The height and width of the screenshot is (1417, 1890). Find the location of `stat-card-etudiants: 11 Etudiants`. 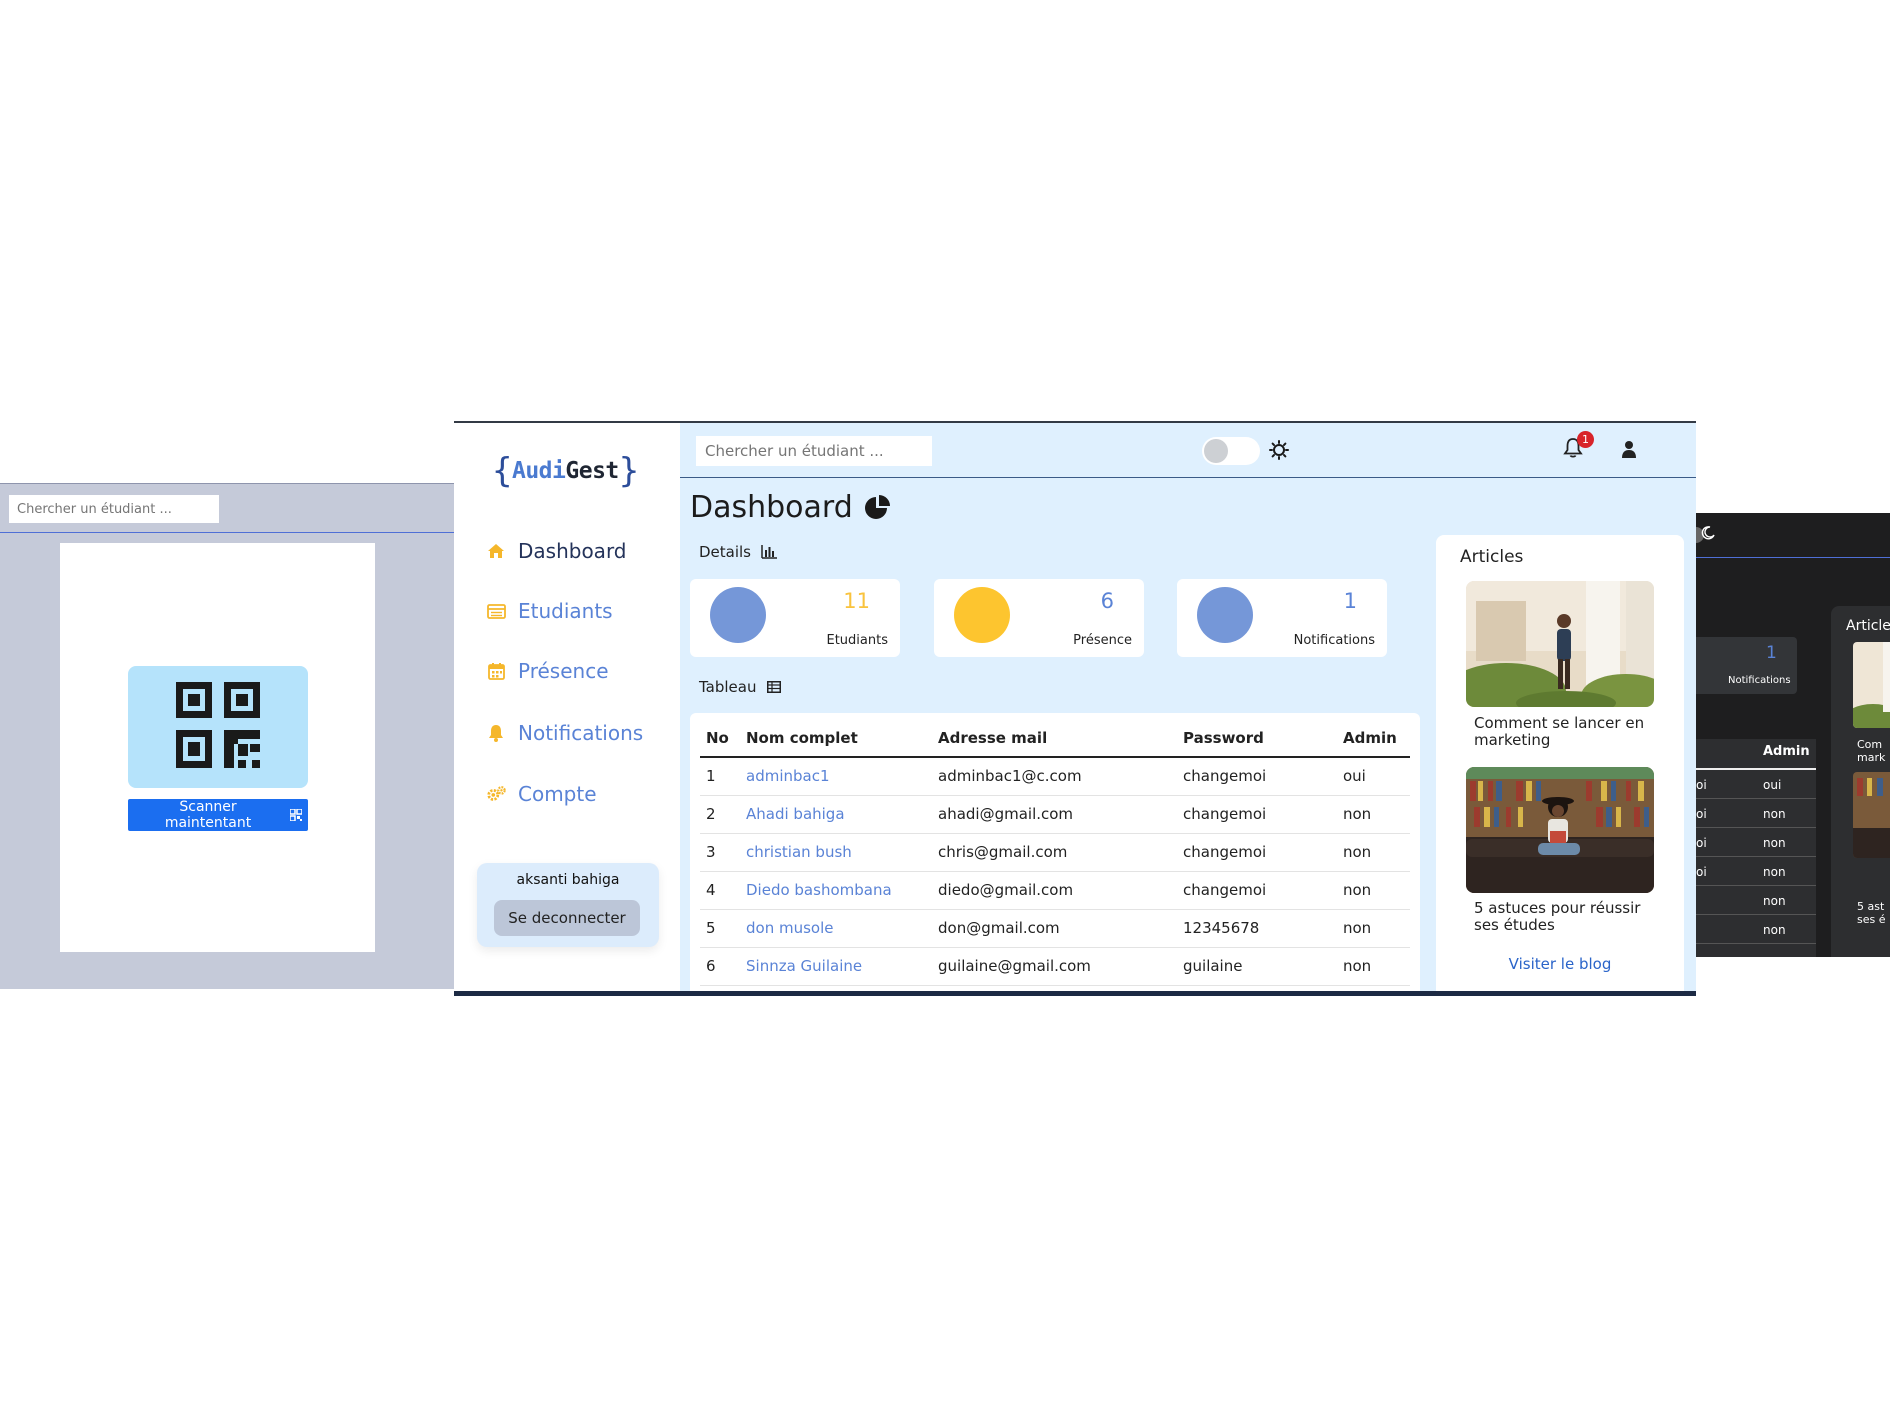

stat-card-etudiants: 11 Etudiants is located at coordinates (795, 618).